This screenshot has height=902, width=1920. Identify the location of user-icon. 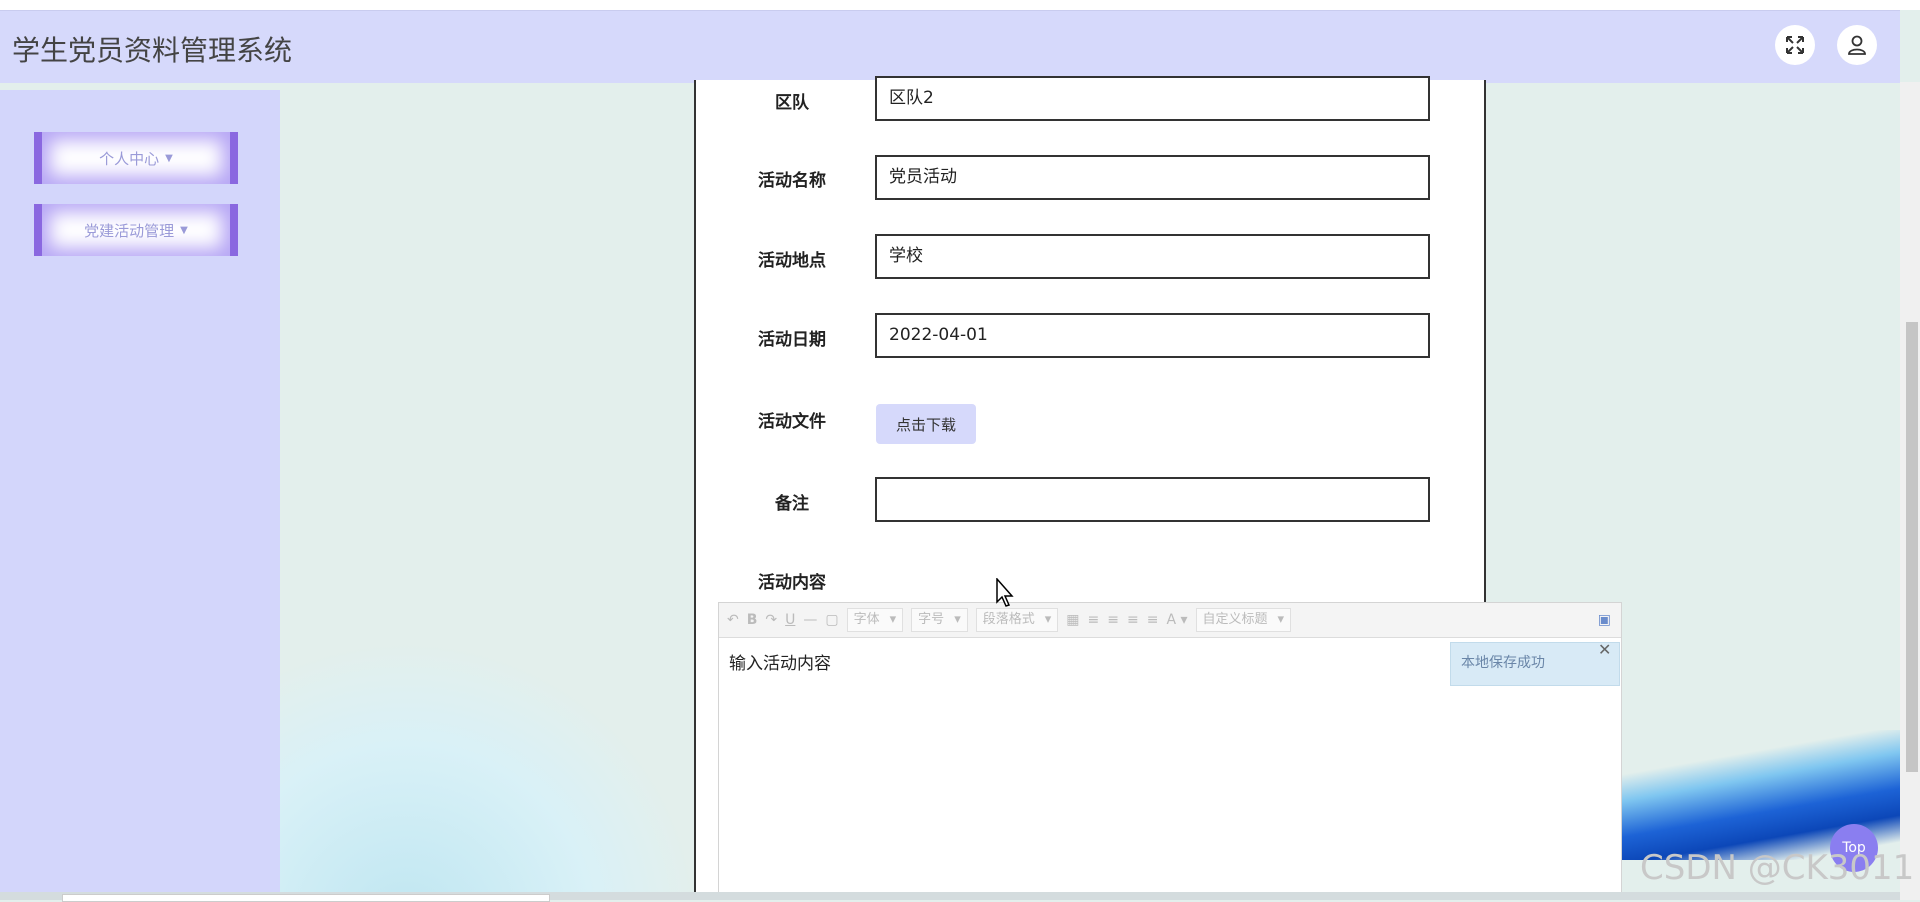
(1857, 45).